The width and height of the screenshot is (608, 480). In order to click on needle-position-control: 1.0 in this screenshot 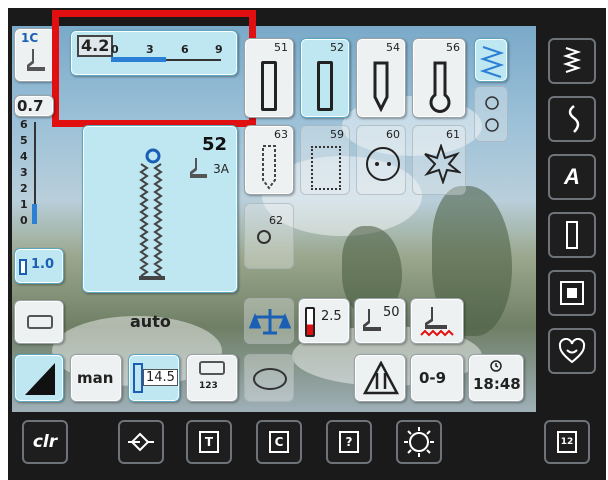, I will do `click(39, 266)`.